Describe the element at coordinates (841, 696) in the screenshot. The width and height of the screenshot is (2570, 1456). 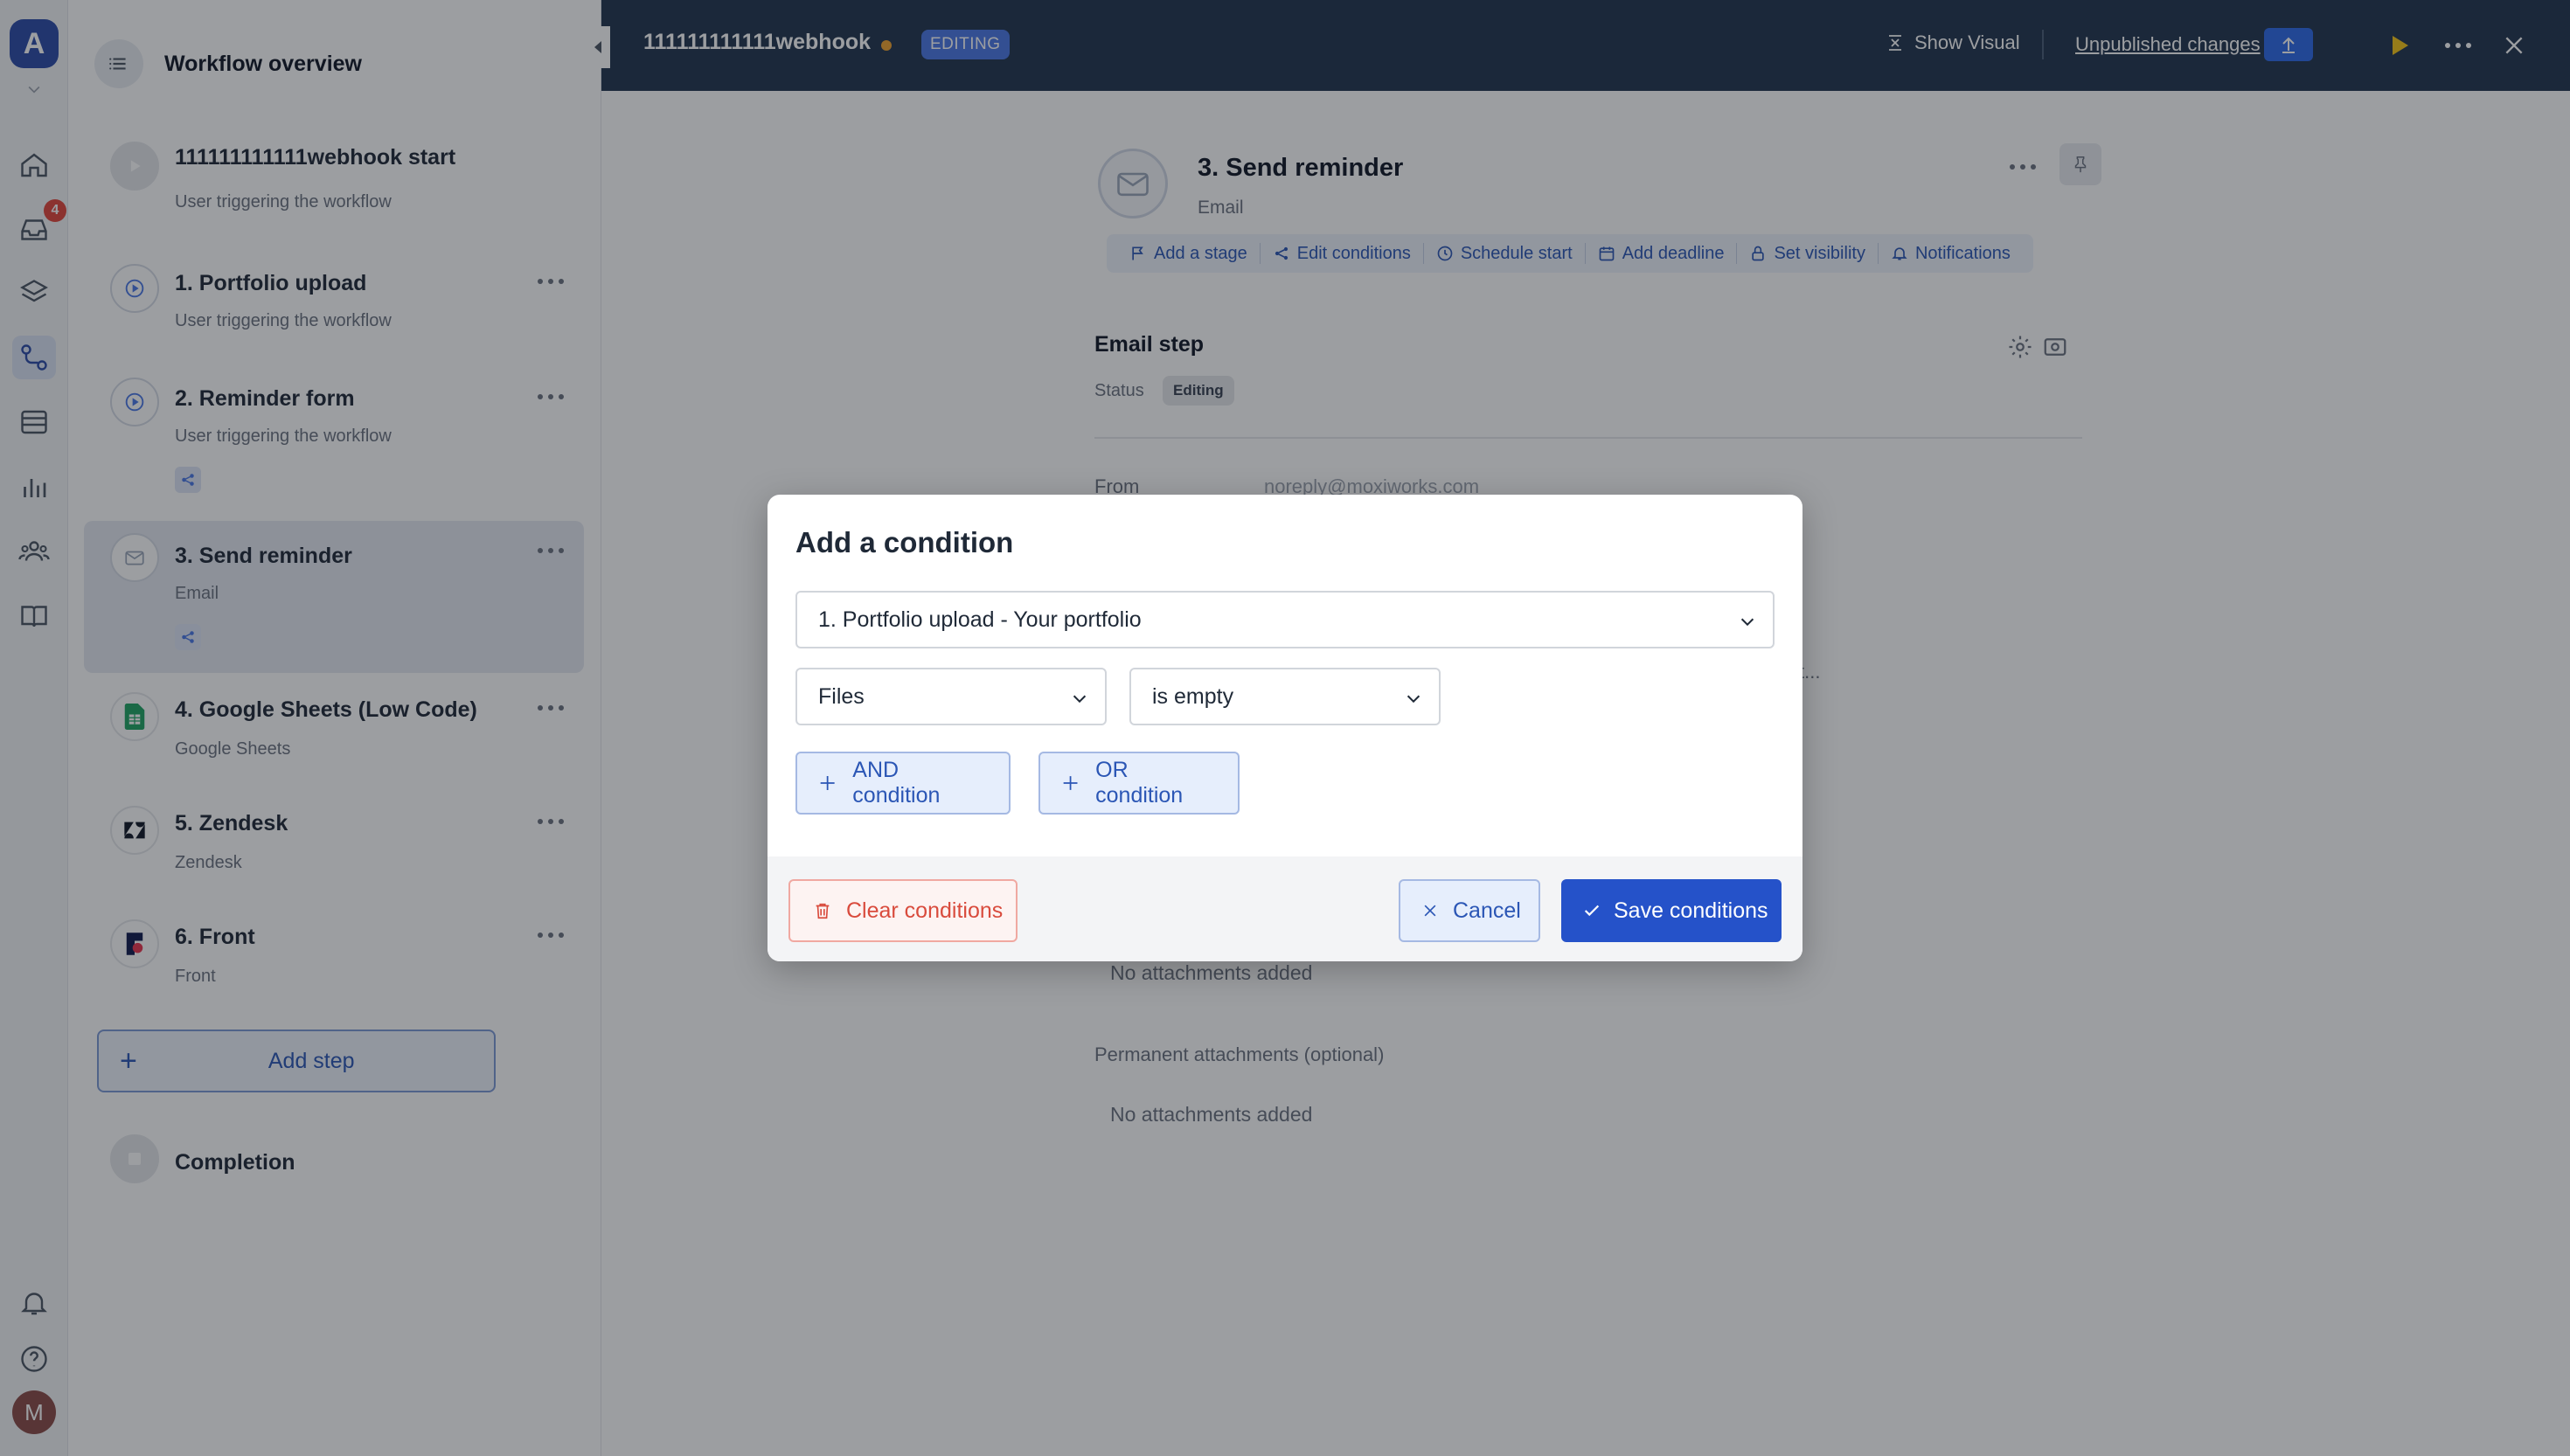
I see `condition-field-value: Files` at that location.